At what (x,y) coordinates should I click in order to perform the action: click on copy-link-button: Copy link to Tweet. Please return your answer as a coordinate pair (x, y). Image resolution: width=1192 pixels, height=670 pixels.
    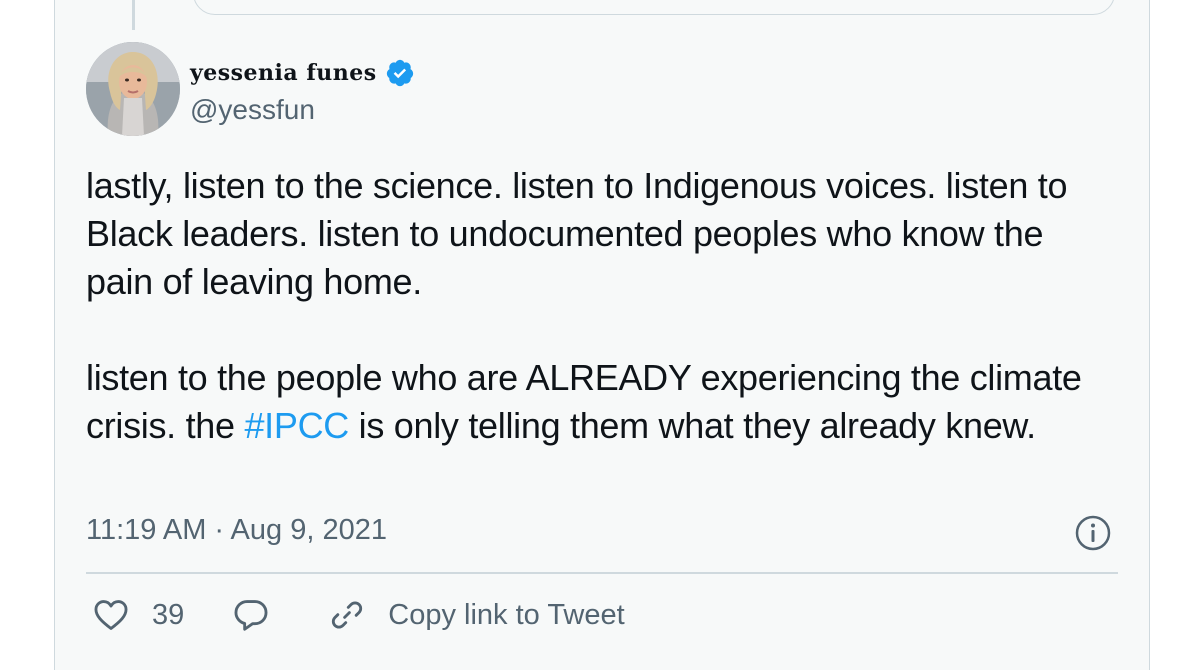
    Looking at the image, I should click on (476, 615).